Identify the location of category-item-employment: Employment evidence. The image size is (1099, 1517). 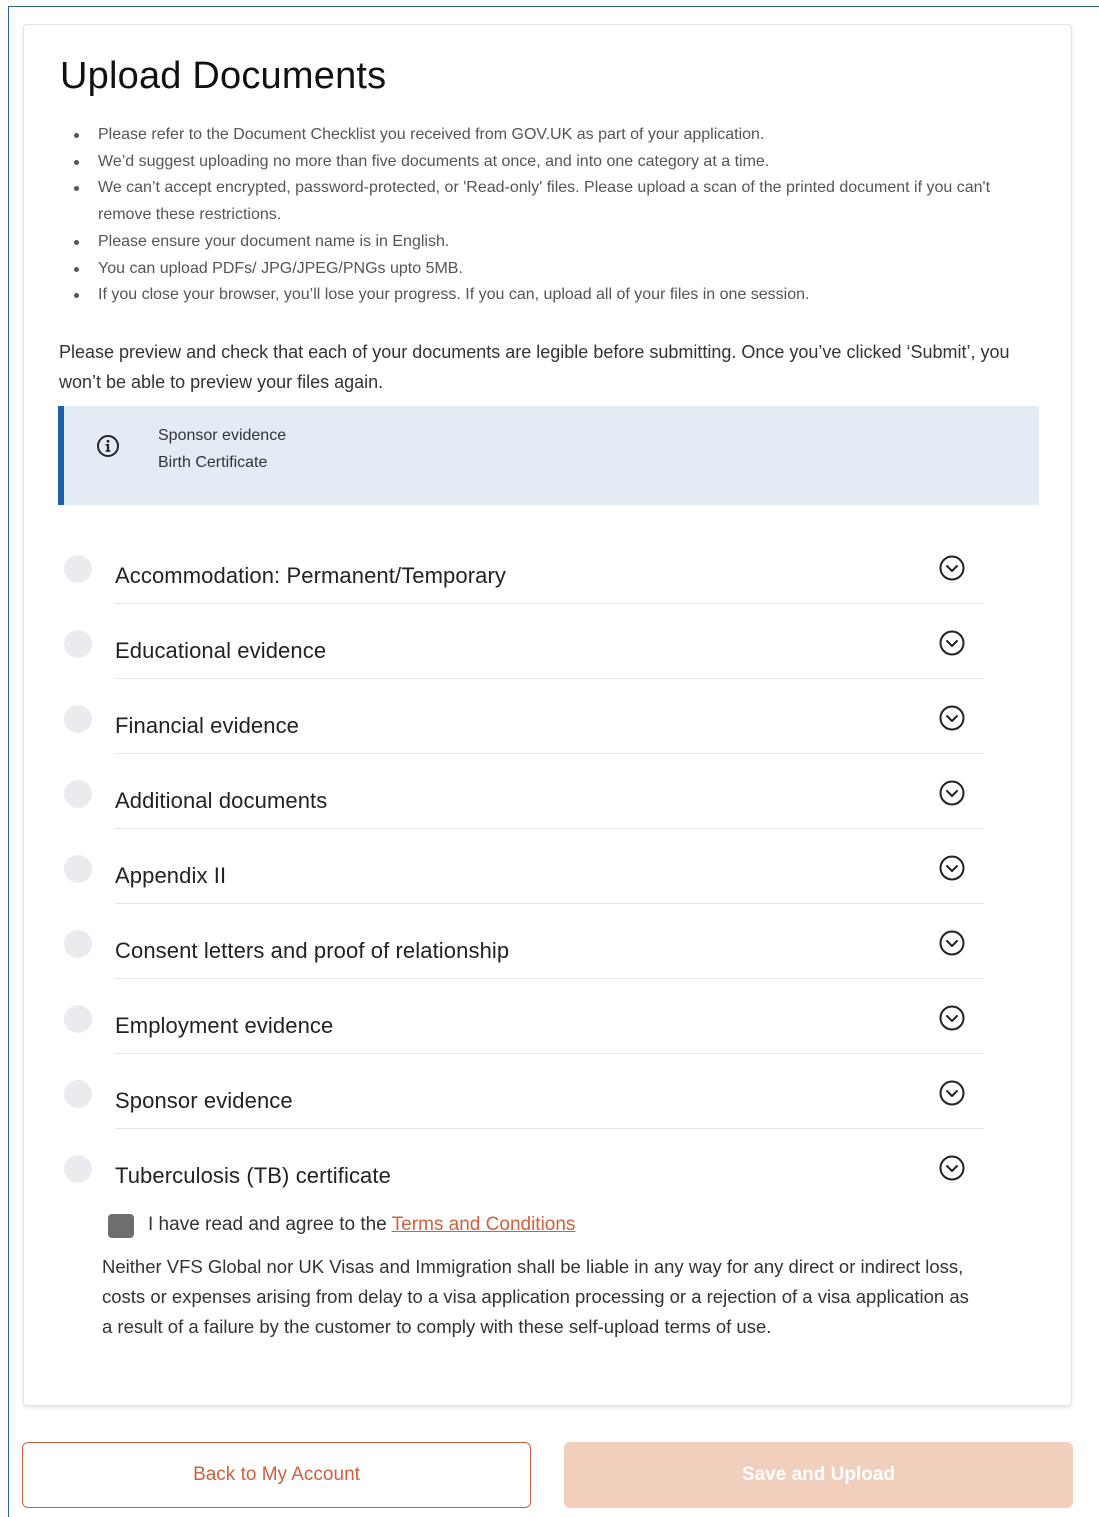
(524, 1037).